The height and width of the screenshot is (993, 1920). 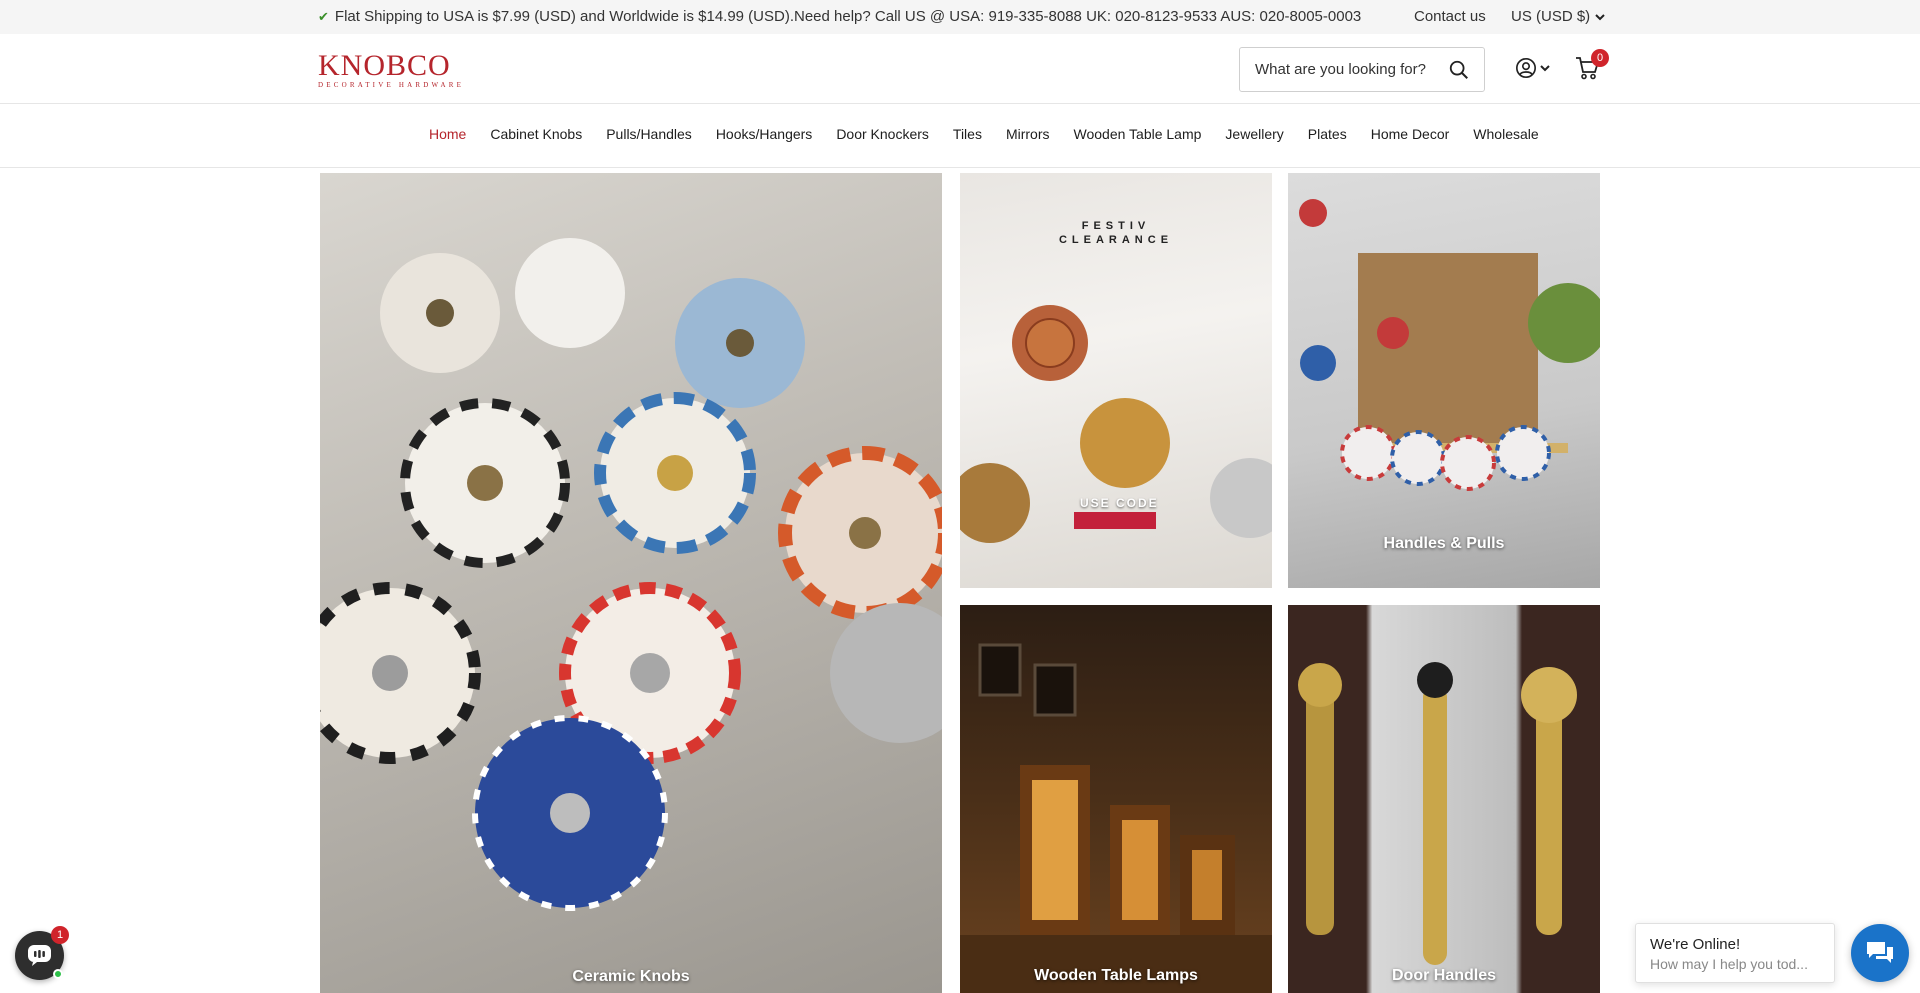 I want to click on live-chat-button, so click(x=1880, y=953).